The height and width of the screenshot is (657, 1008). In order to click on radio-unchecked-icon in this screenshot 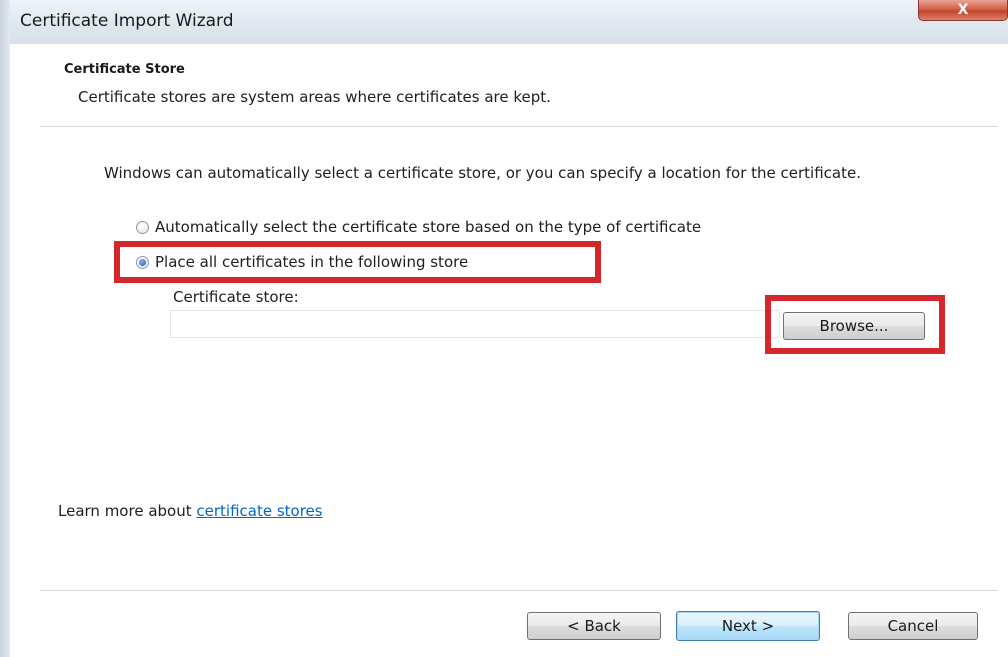, I will do `click(142, 227)`.